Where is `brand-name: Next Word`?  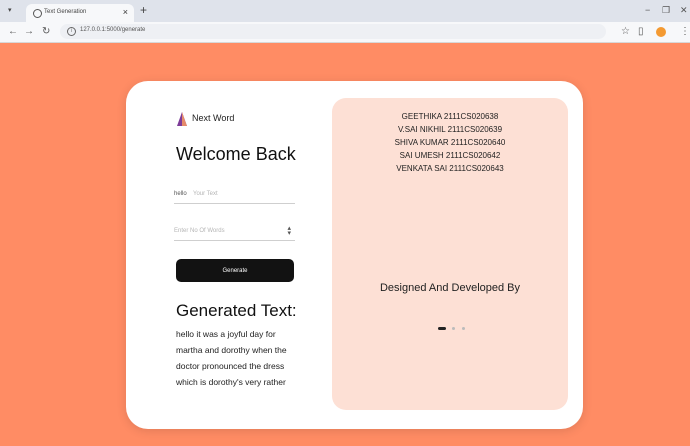 brand-name: Next Word is located at coordinates (213, 118).